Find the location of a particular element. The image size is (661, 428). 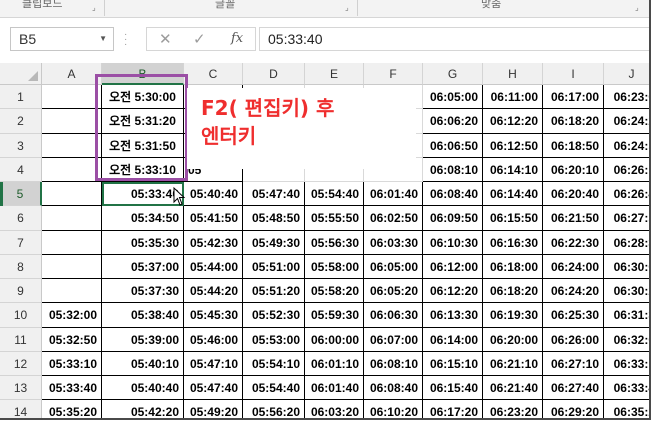

cell-c12: 05:47:10 is located at coordinates (213, 363).